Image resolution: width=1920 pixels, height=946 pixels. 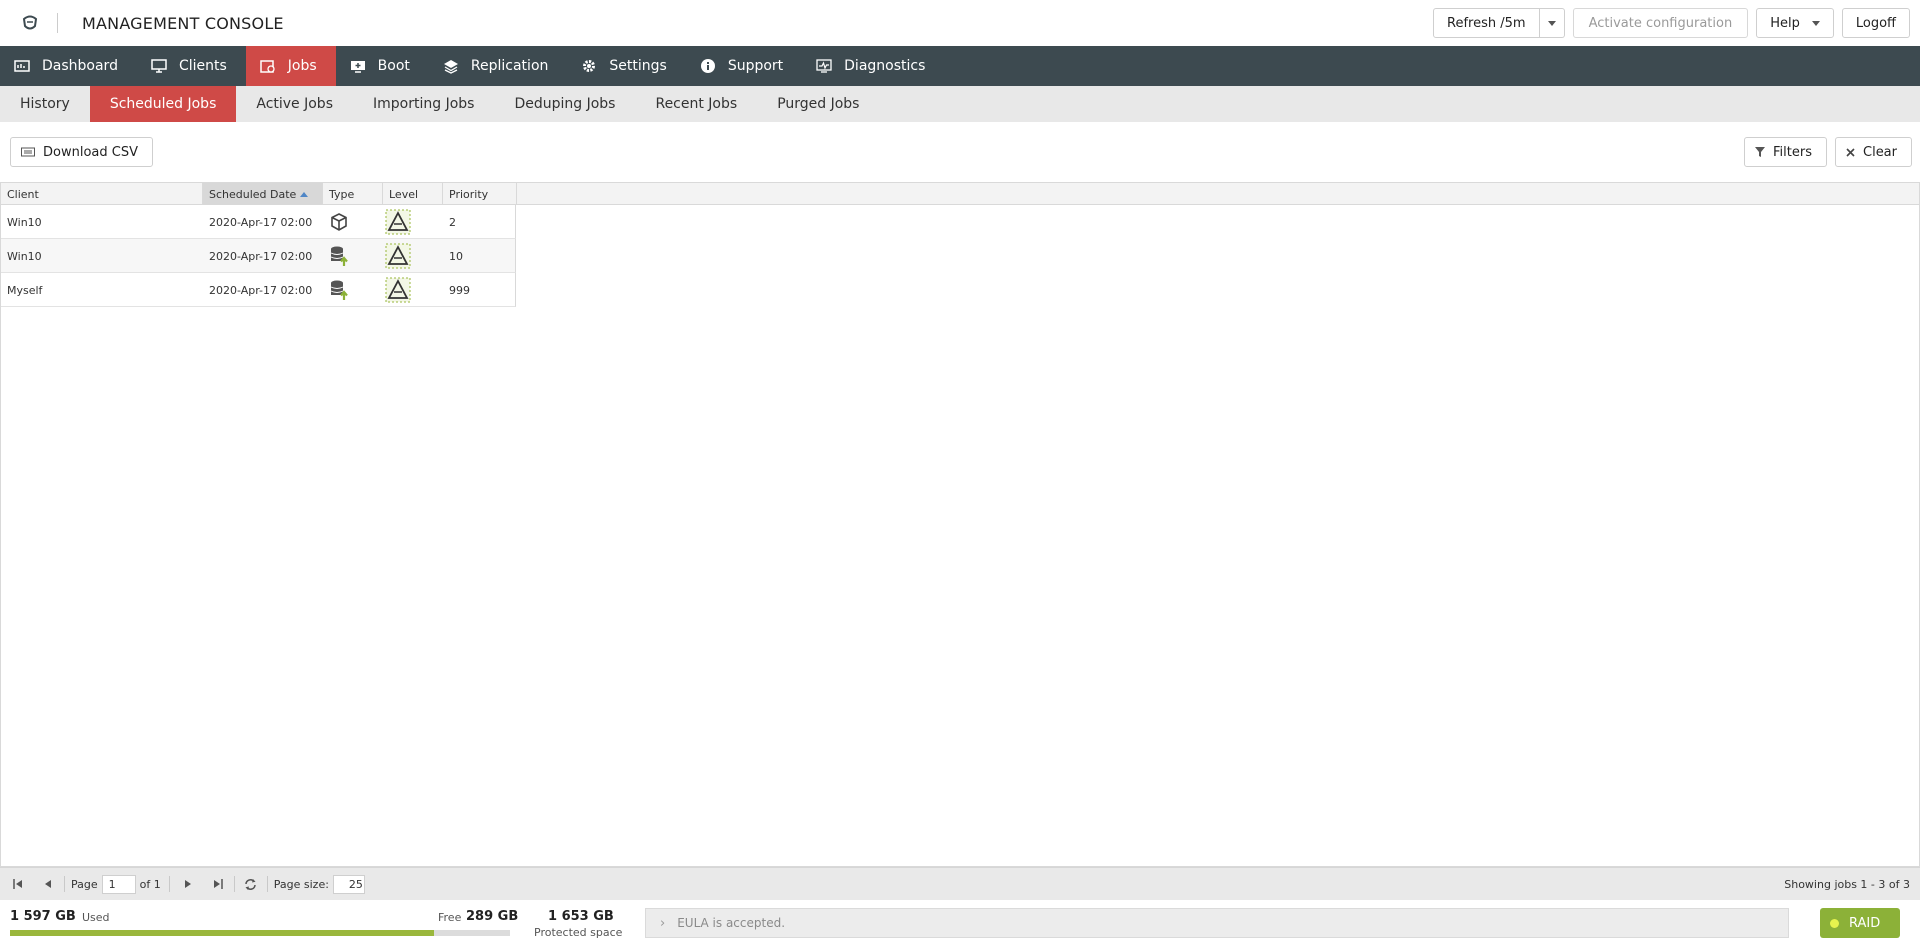 I want to click on clear-button: Clear, so click(x=1873, y=152).